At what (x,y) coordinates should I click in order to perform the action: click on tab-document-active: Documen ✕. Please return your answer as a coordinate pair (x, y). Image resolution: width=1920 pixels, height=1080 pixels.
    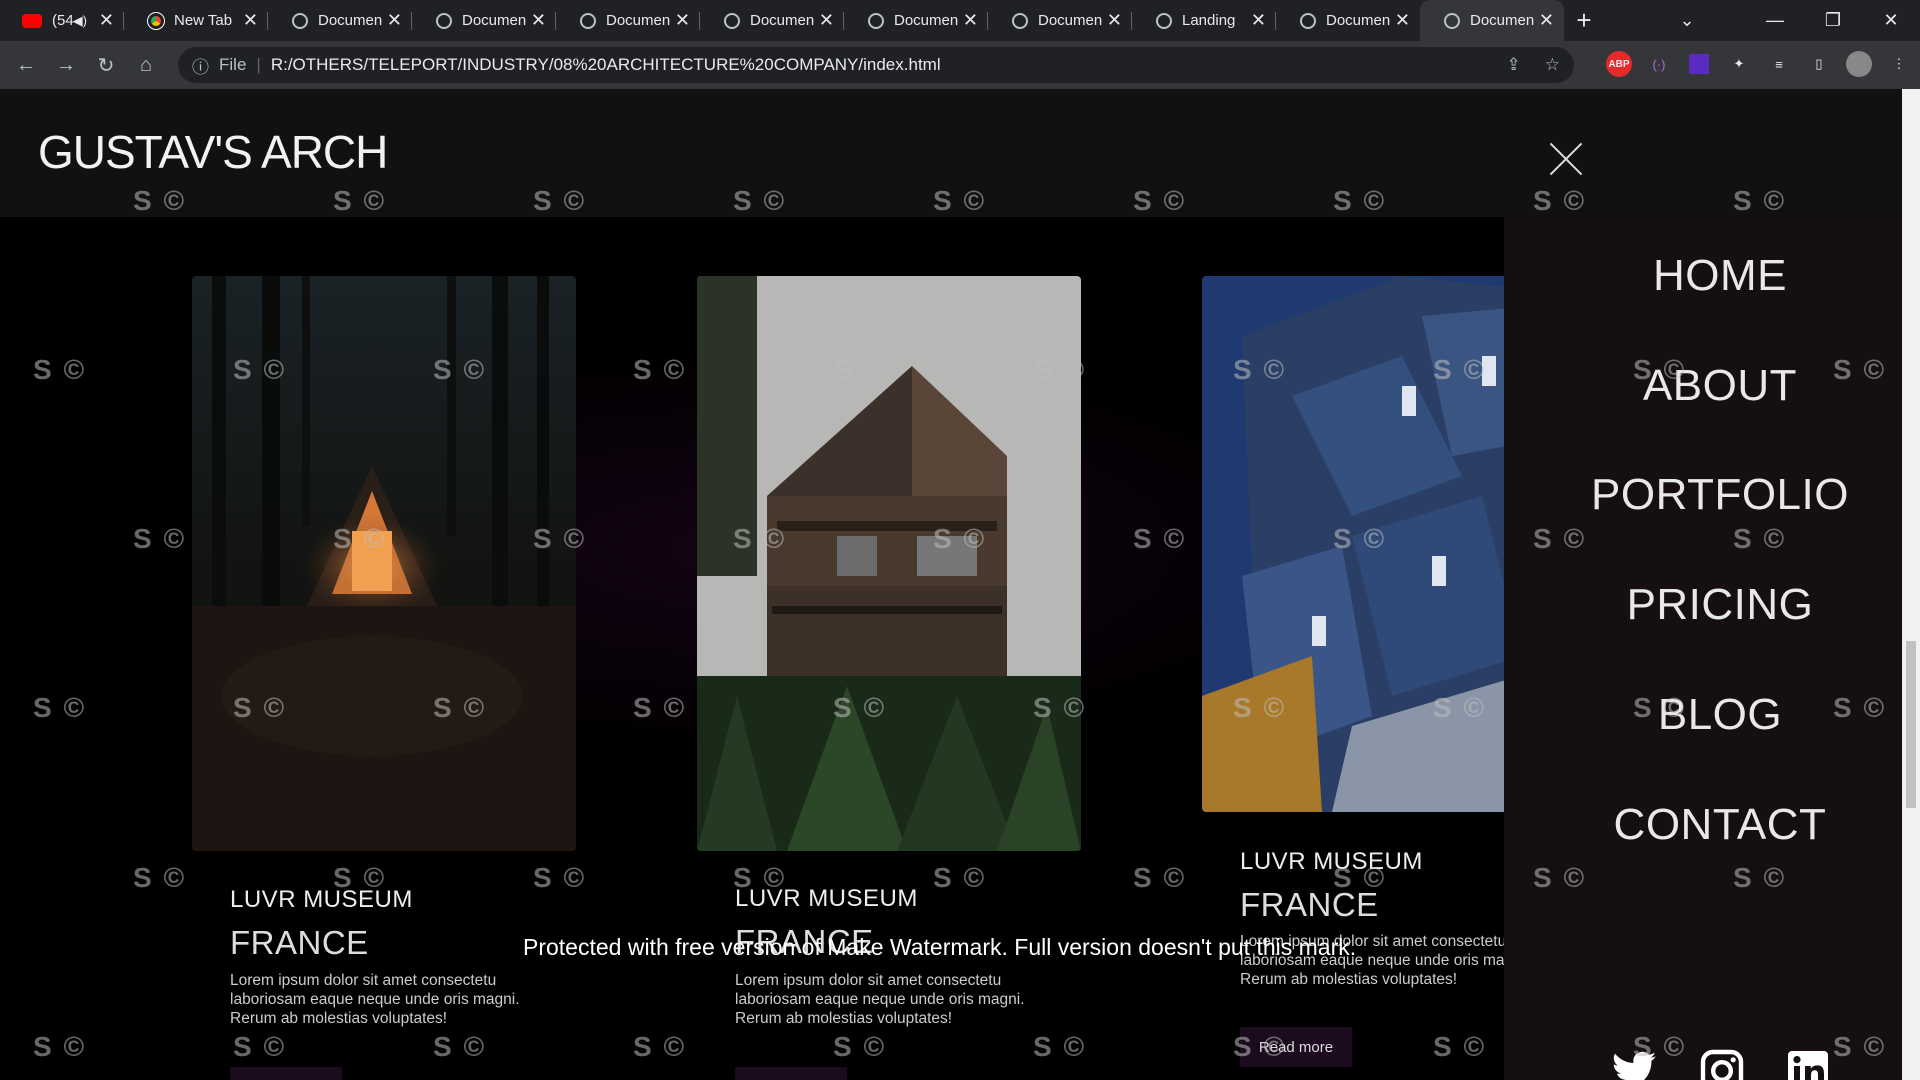
    Looking at the image, I should click on (1492, 20).